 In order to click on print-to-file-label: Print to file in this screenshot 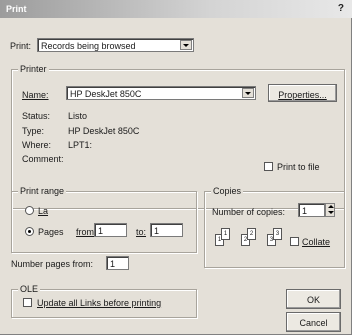, I will do `click(298, 167)`.